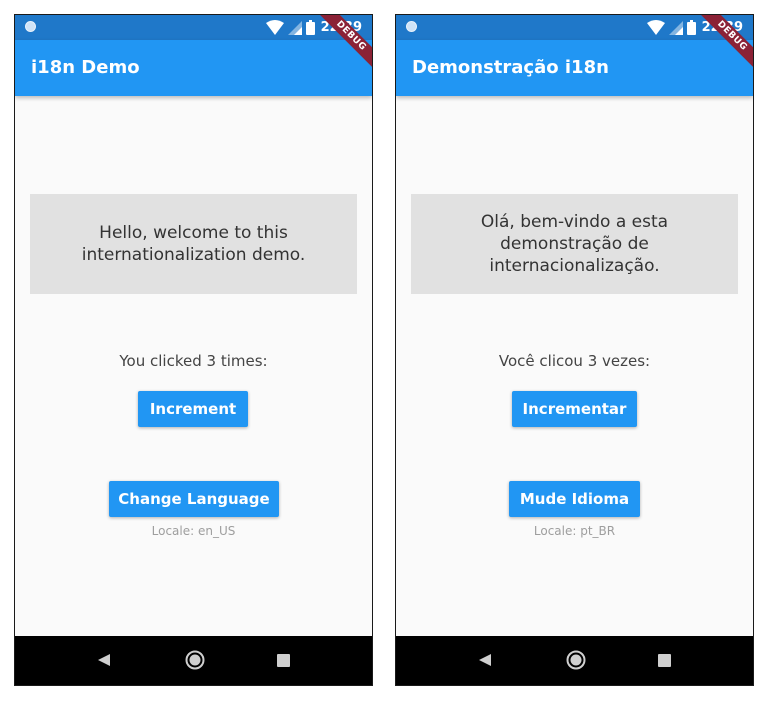 This screenshot has height=701, width=774. I want to click on locale-text: Locale: pt_BR, so click(574, 531).